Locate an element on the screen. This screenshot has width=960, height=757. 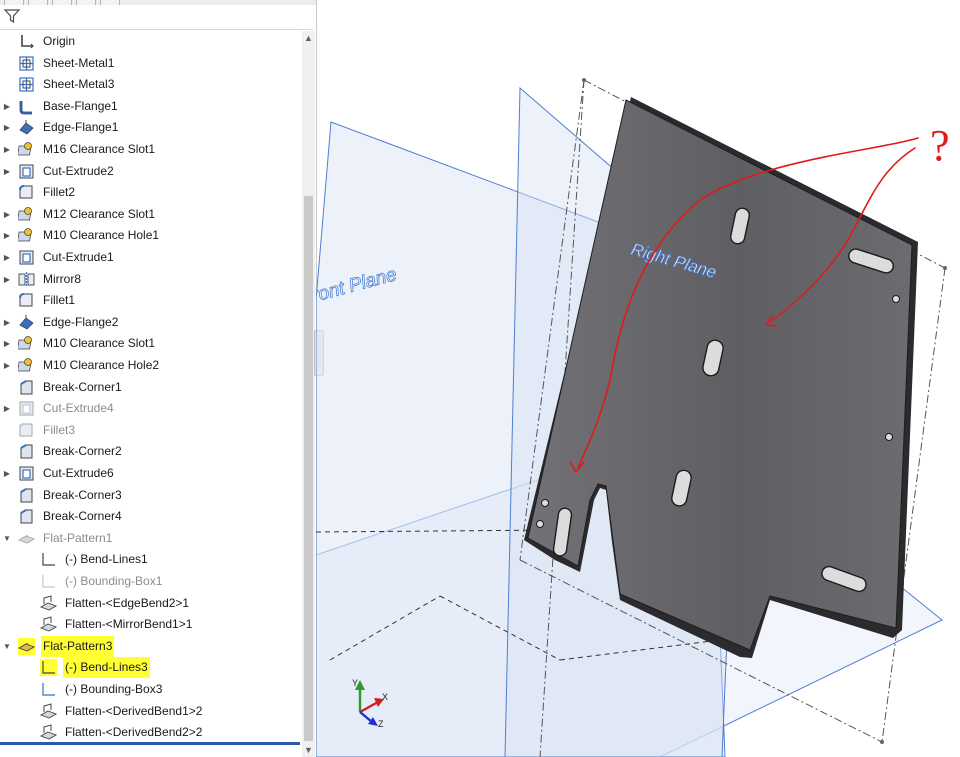
tree-item-label: Flatten-<DerivedBend1>2 is located at coordinates (134, 710).